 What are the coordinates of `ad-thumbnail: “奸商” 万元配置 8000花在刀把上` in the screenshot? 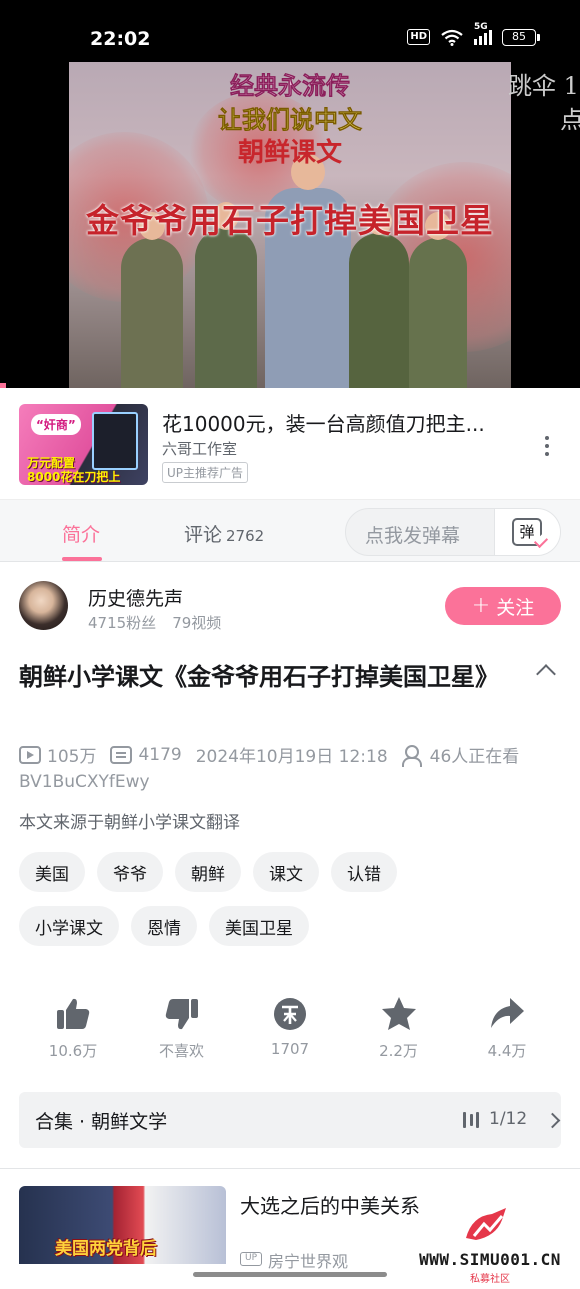 It's located at (83, 444).